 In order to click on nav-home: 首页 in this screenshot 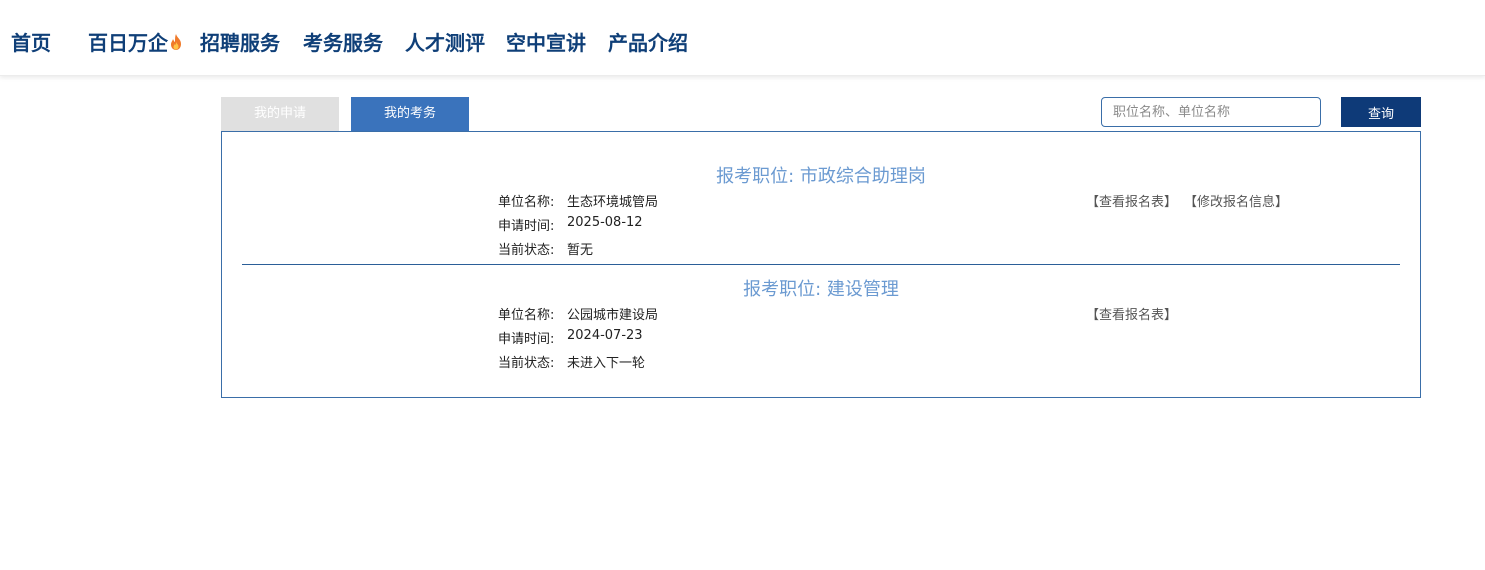, I will do `click(31, 43)`.